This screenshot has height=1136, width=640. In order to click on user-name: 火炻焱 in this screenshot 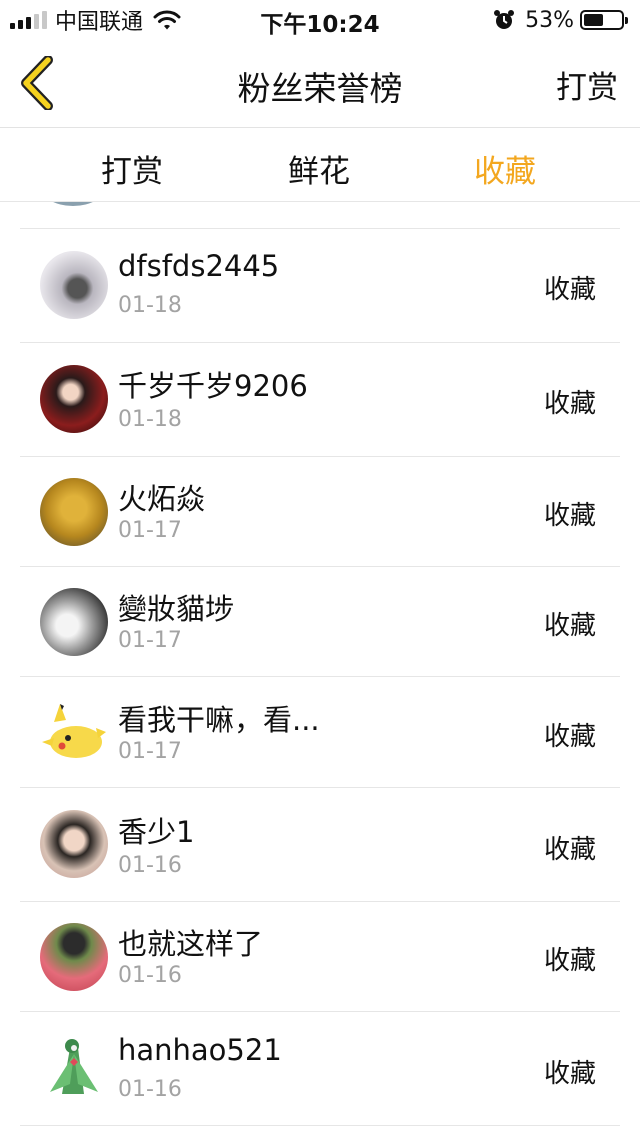, I will do `click(162, 499)`.